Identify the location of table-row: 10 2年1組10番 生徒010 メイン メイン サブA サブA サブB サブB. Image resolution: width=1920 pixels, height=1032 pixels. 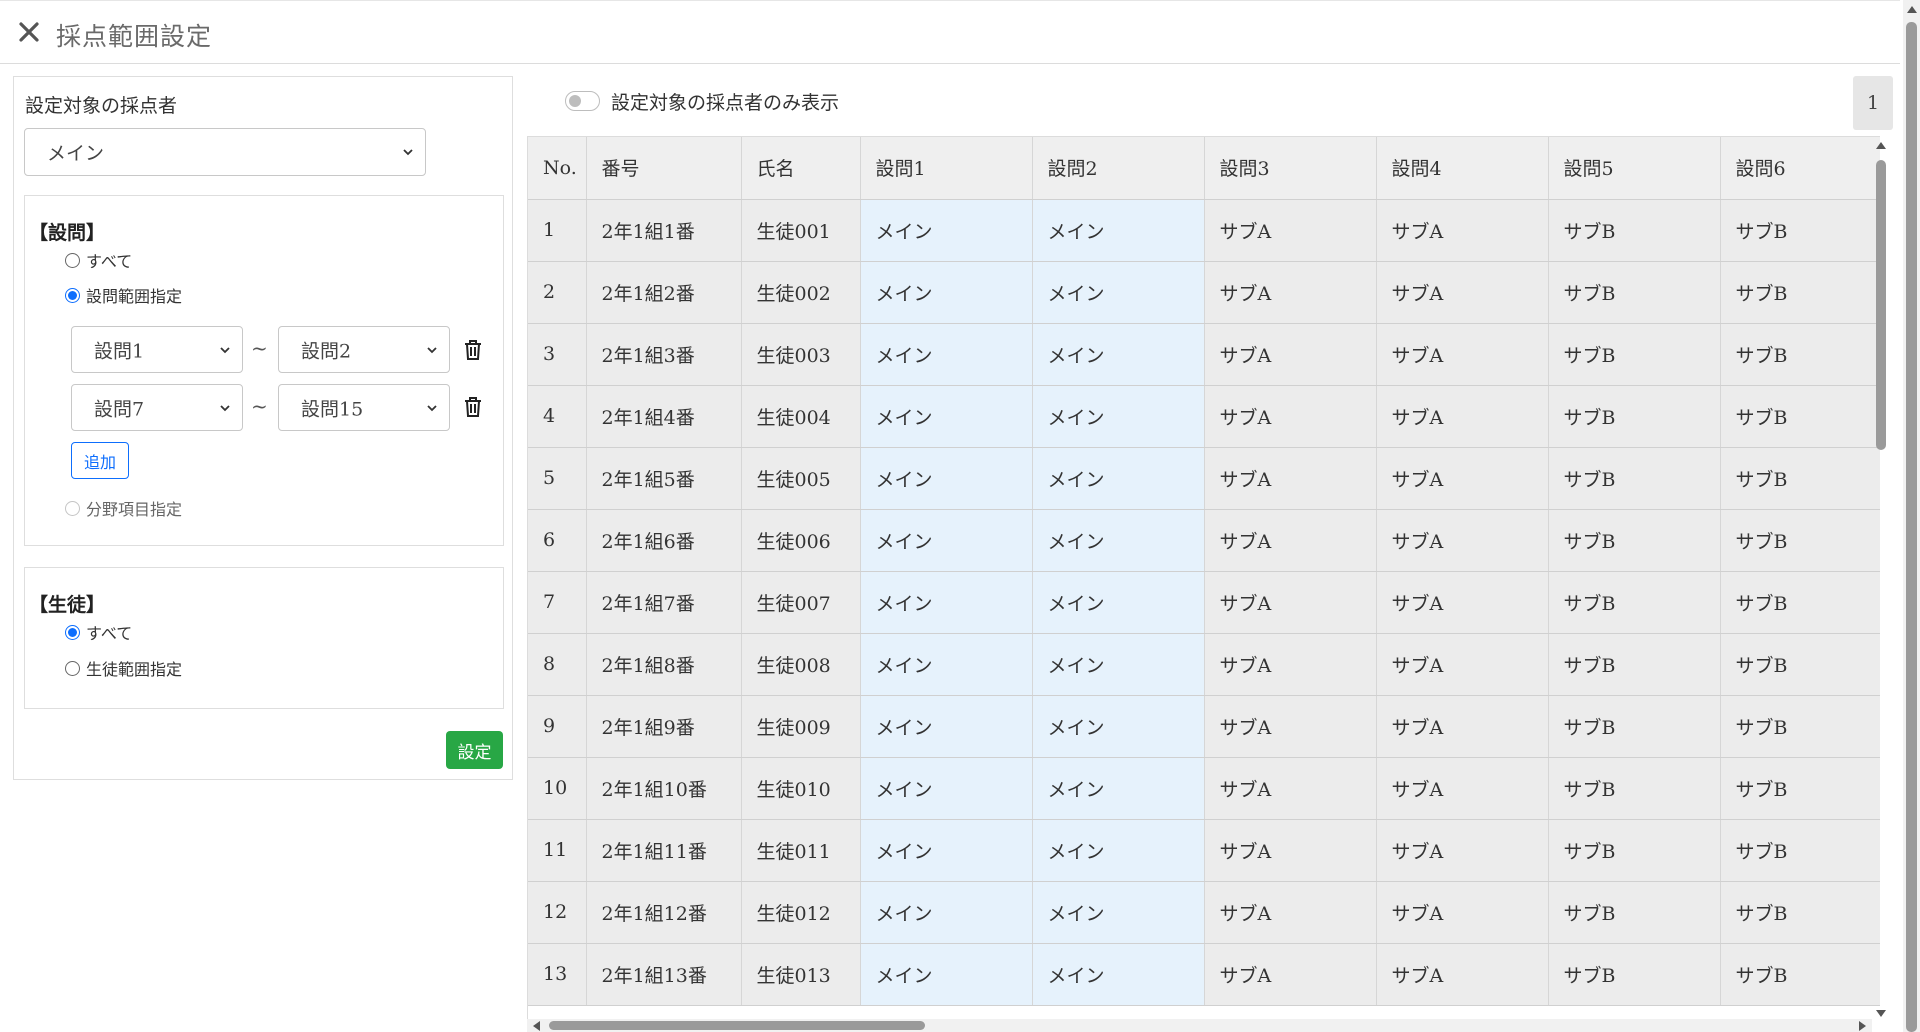
(1204, 788).